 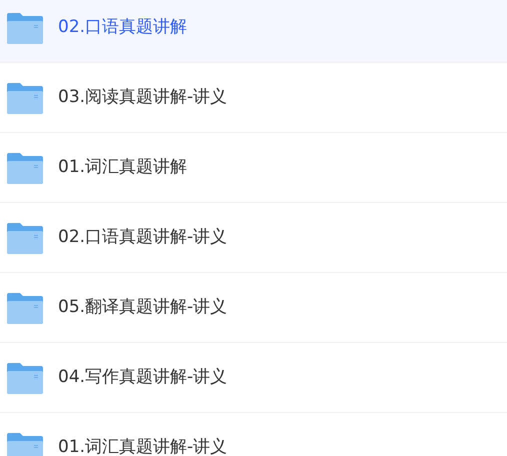 What do you see at coordinates (253, 31) in the screenshot?
I see `folder-row: 02.口语真题讲解` at bounding box center [253, 31].